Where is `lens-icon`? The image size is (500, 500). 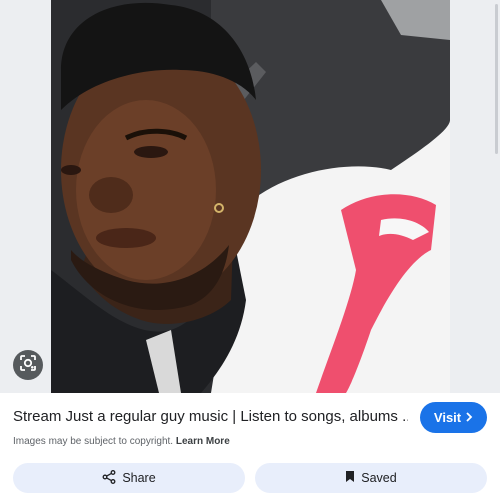
lens-icon is located at coordinates (28, 365).